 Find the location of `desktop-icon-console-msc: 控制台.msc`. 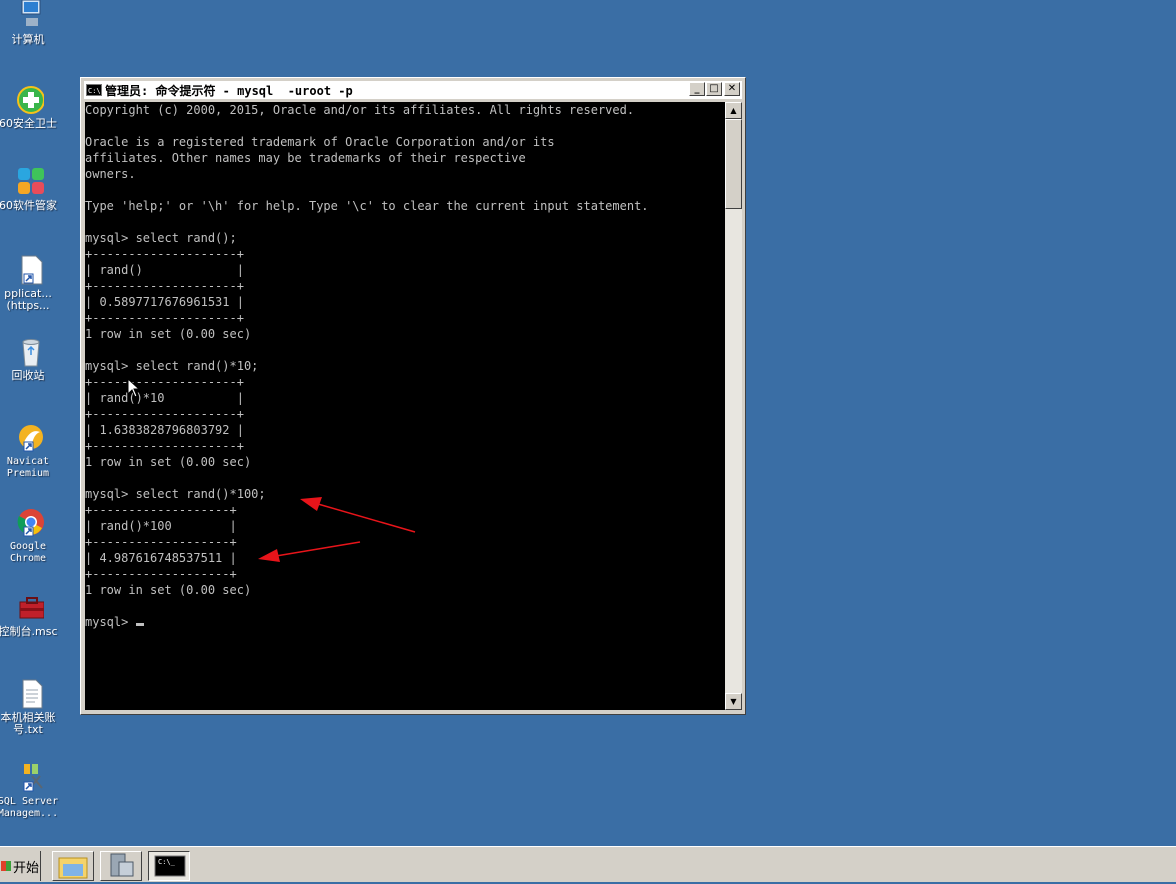

desktop-icon-console-msc: 控制台.msc is located at coordinates (31, 615).